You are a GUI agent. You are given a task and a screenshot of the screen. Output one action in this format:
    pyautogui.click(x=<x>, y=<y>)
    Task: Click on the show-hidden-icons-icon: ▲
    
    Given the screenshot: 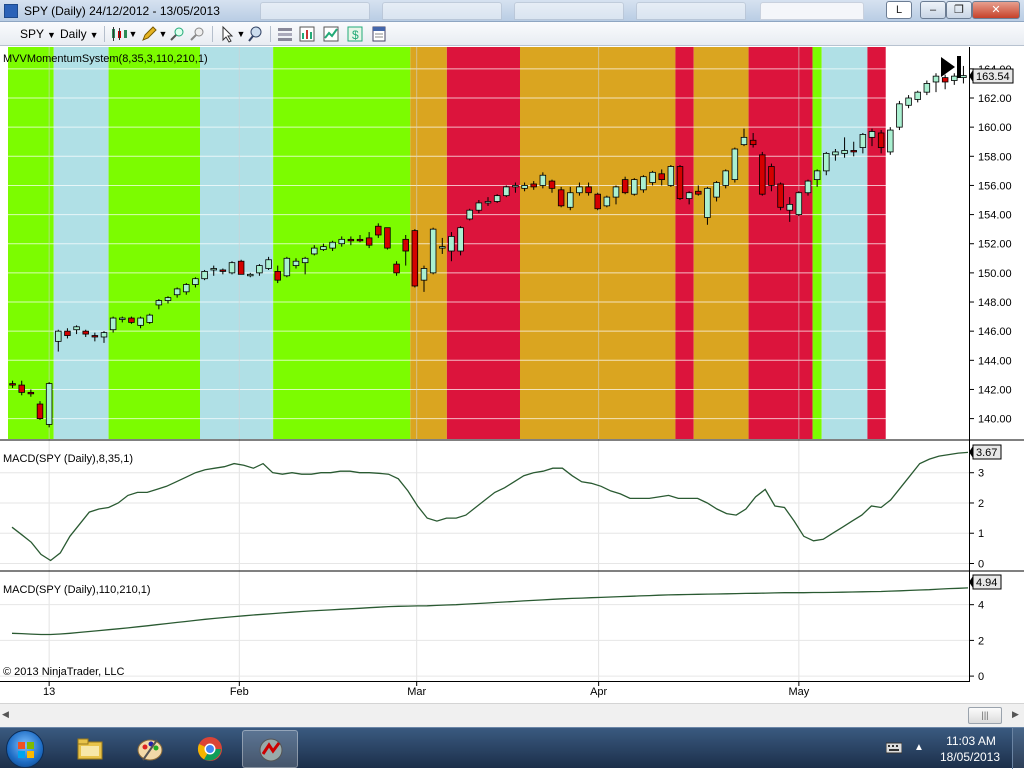 What is the action you would take?
    pyautogui.click(x=919, y=747)
    